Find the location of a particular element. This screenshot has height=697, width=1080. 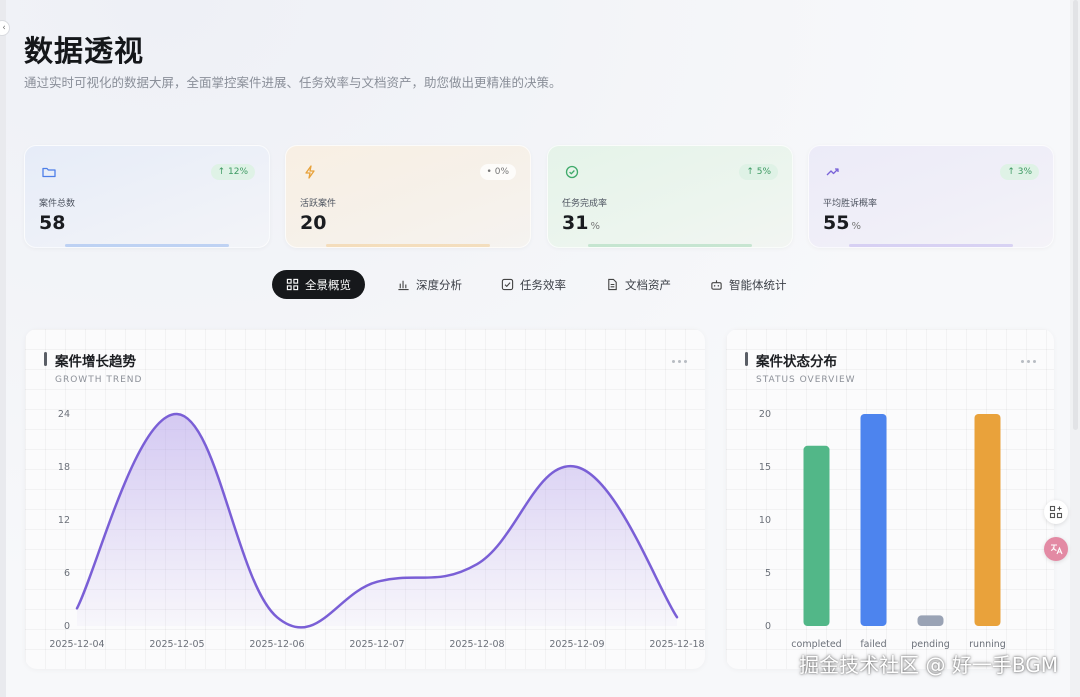

document-icon is located at coordinates (612, 284).